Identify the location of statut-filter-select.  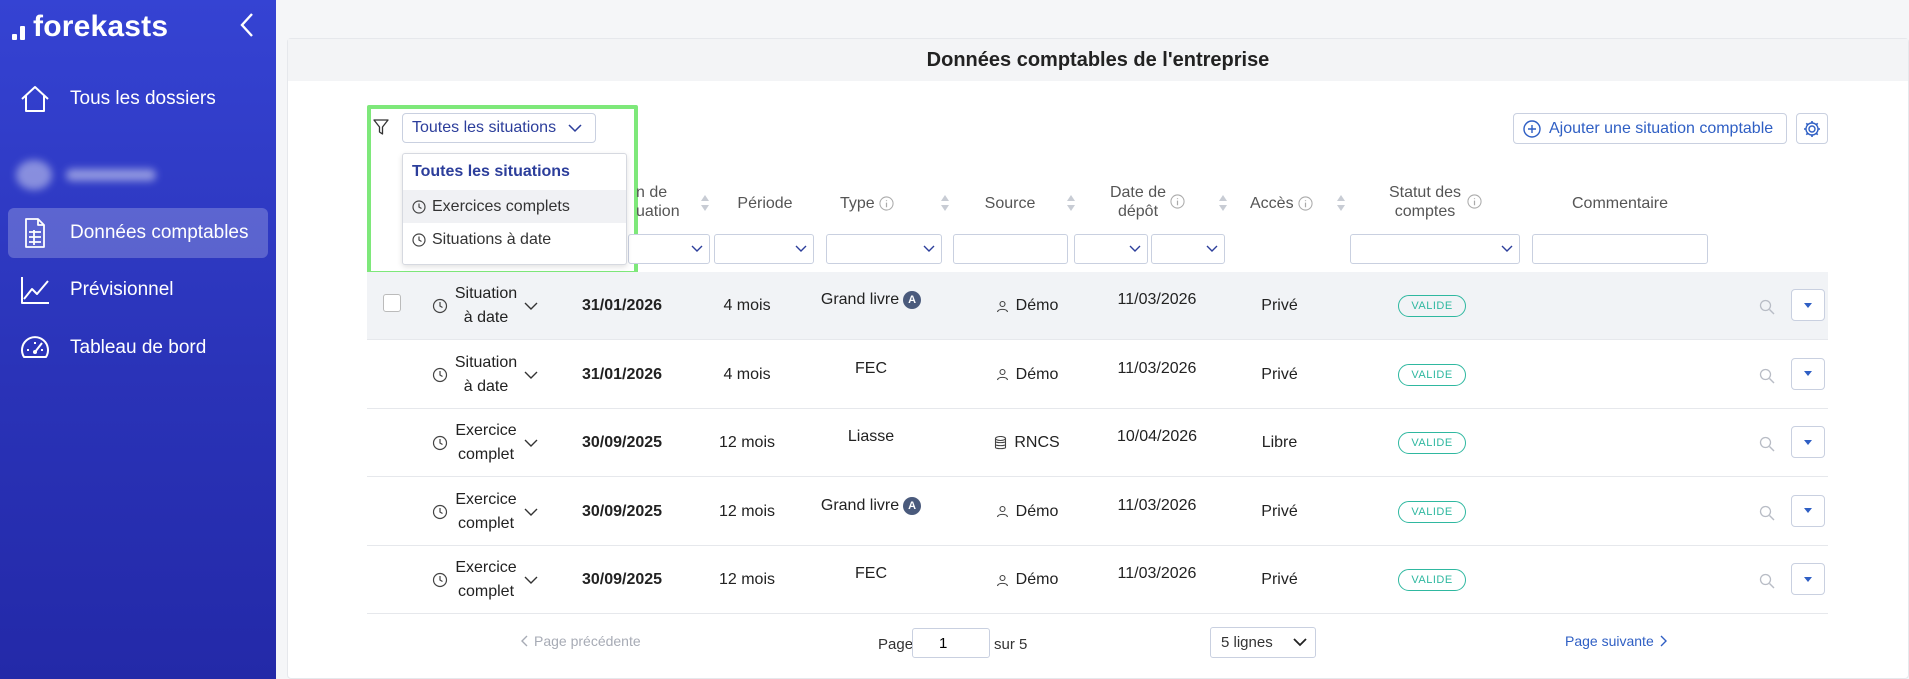
(1435, 249).